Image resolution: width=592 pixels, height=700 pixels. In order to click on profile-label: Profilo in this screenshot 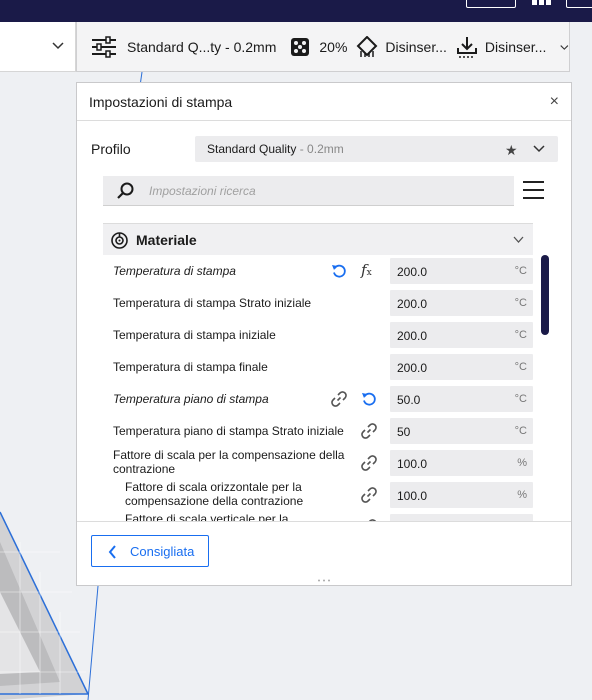, I will do `click(111, 149)`.